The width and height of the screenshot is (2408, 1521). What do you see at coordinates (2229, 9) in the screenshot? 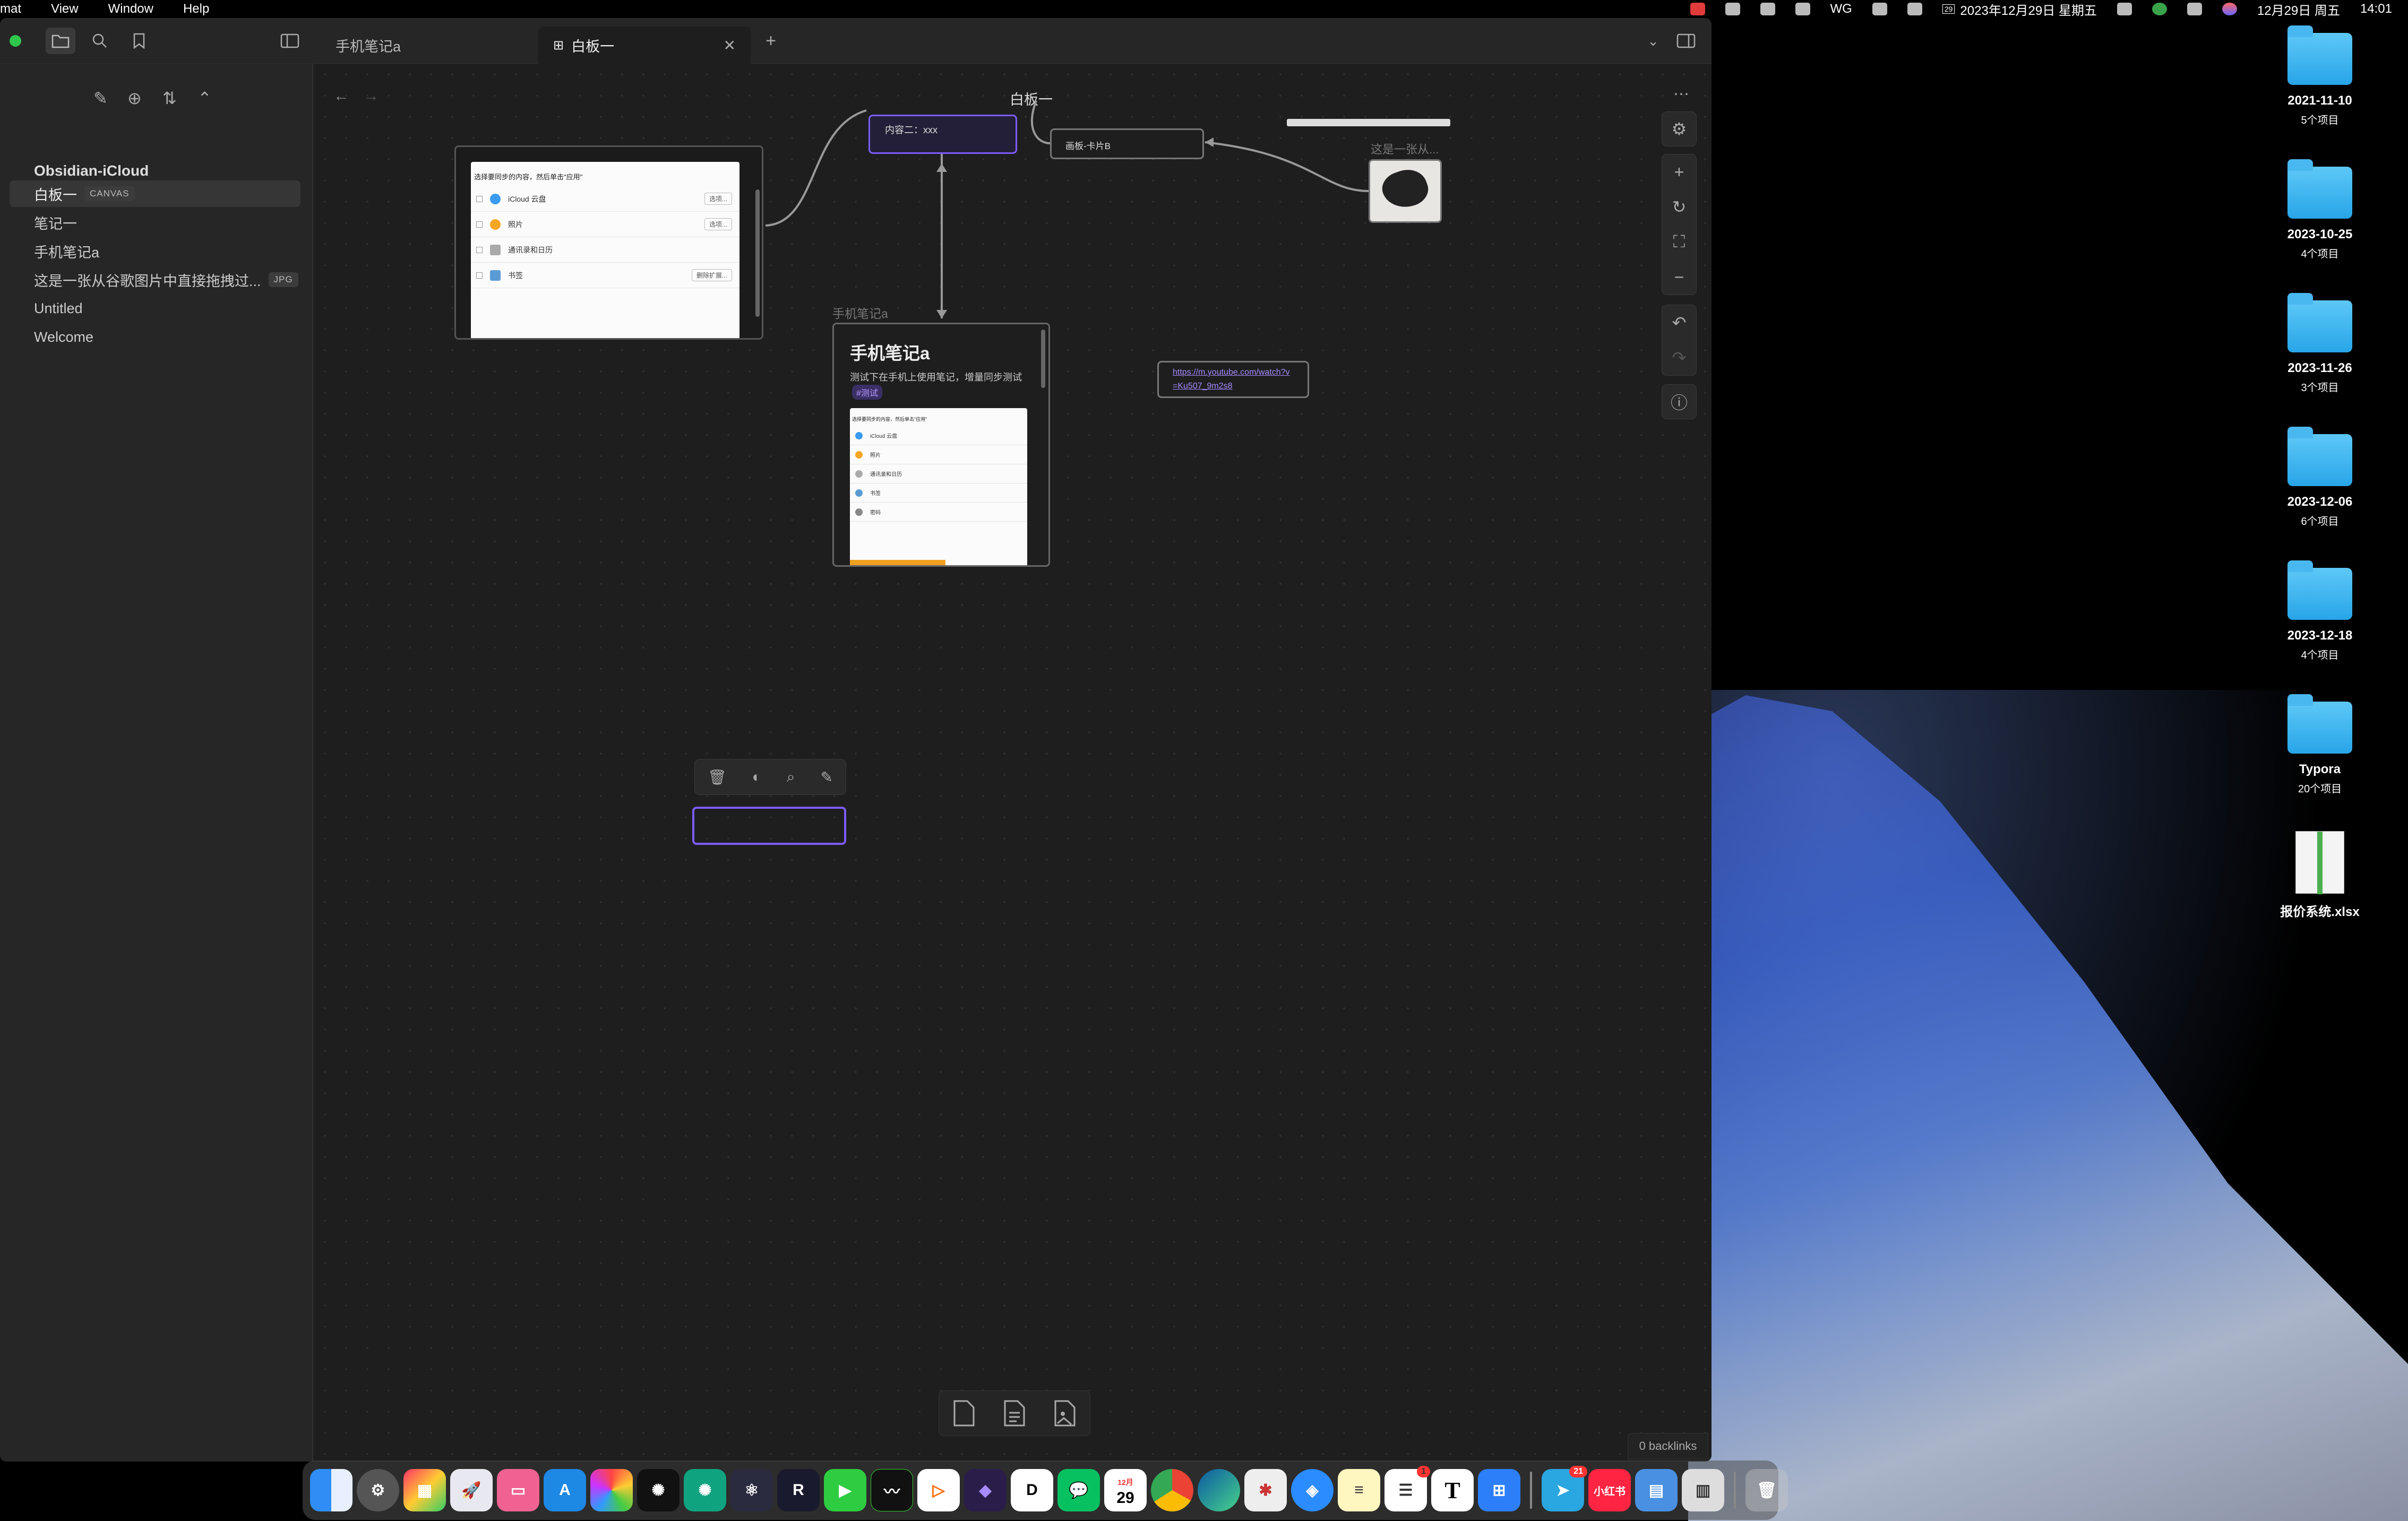
I see `status-siri-icon` at bounding box center [2229, 9].